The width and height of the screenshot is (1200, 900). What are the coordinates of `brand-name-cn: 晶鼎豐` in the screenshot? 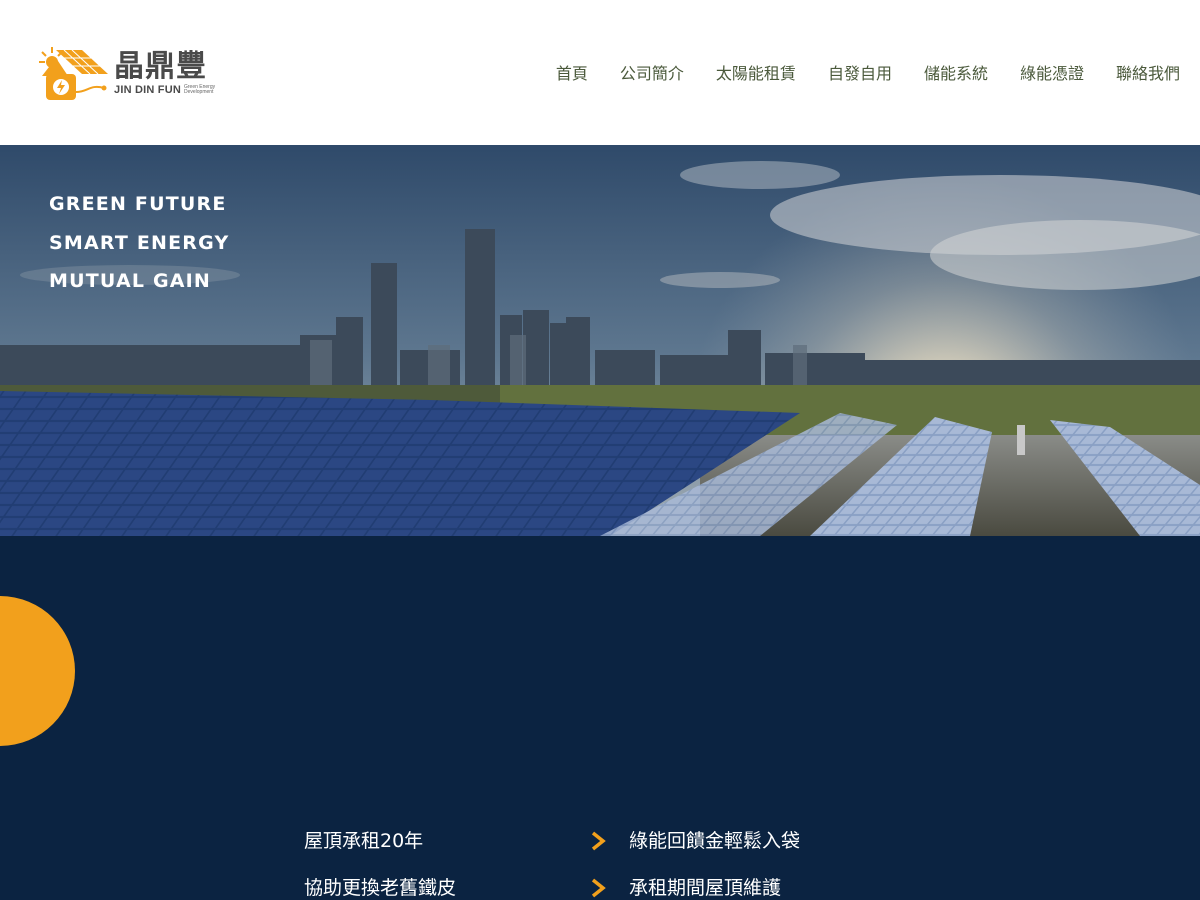 It's located at (160, 66).